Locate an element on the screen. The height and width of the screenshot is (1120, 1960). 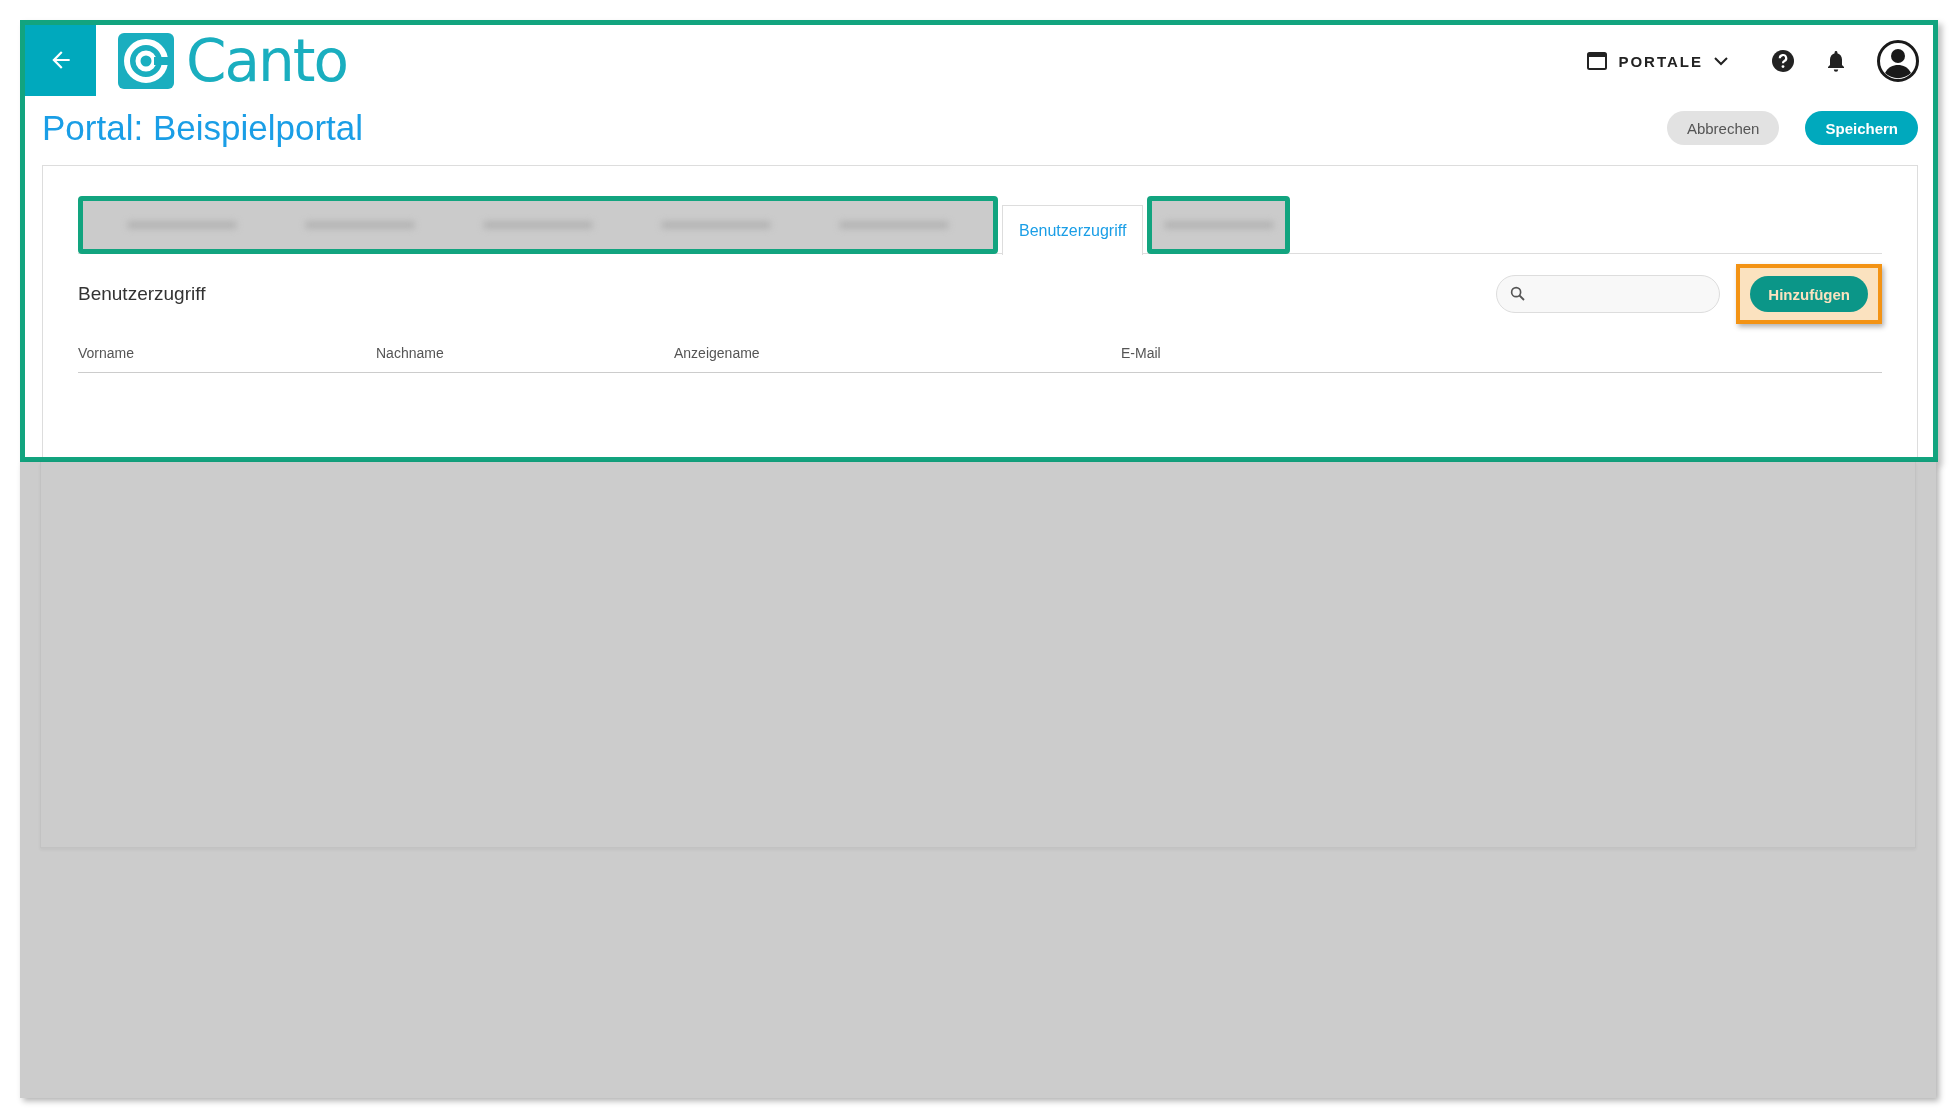
portals-menu: PORTALE is located at coordinates (1657, 61).